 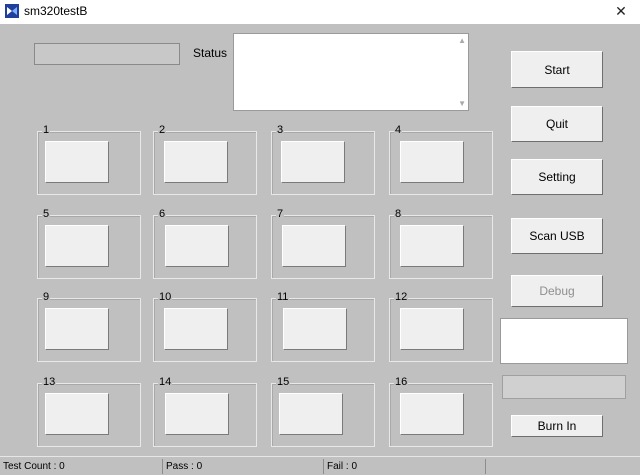 I want to click on setting-button: Setting, so click(x=557, y=177).